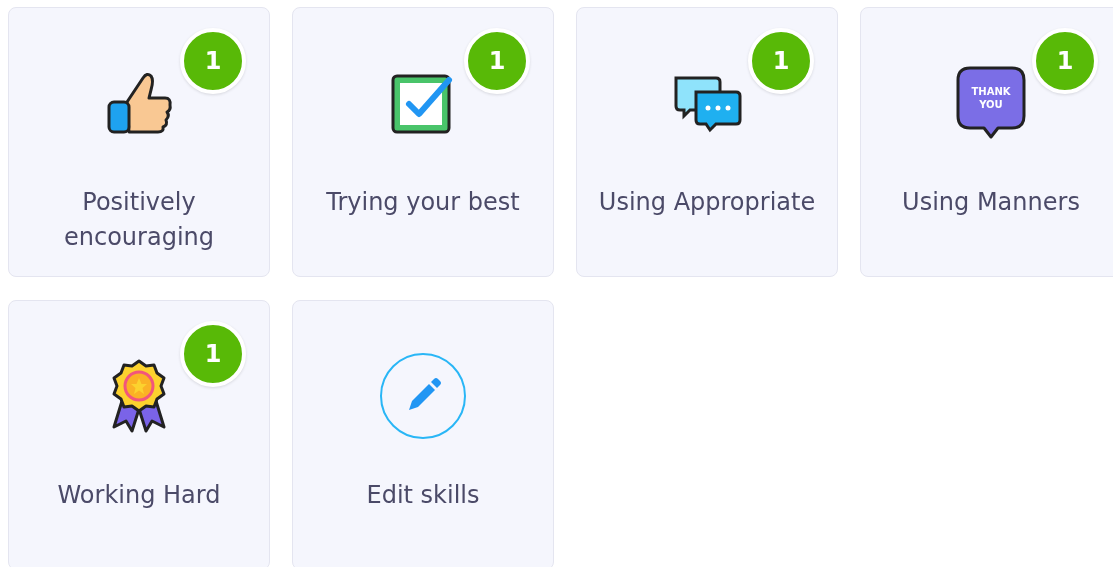  I want to click on skill-label: Trying your best, so click(423, 202).